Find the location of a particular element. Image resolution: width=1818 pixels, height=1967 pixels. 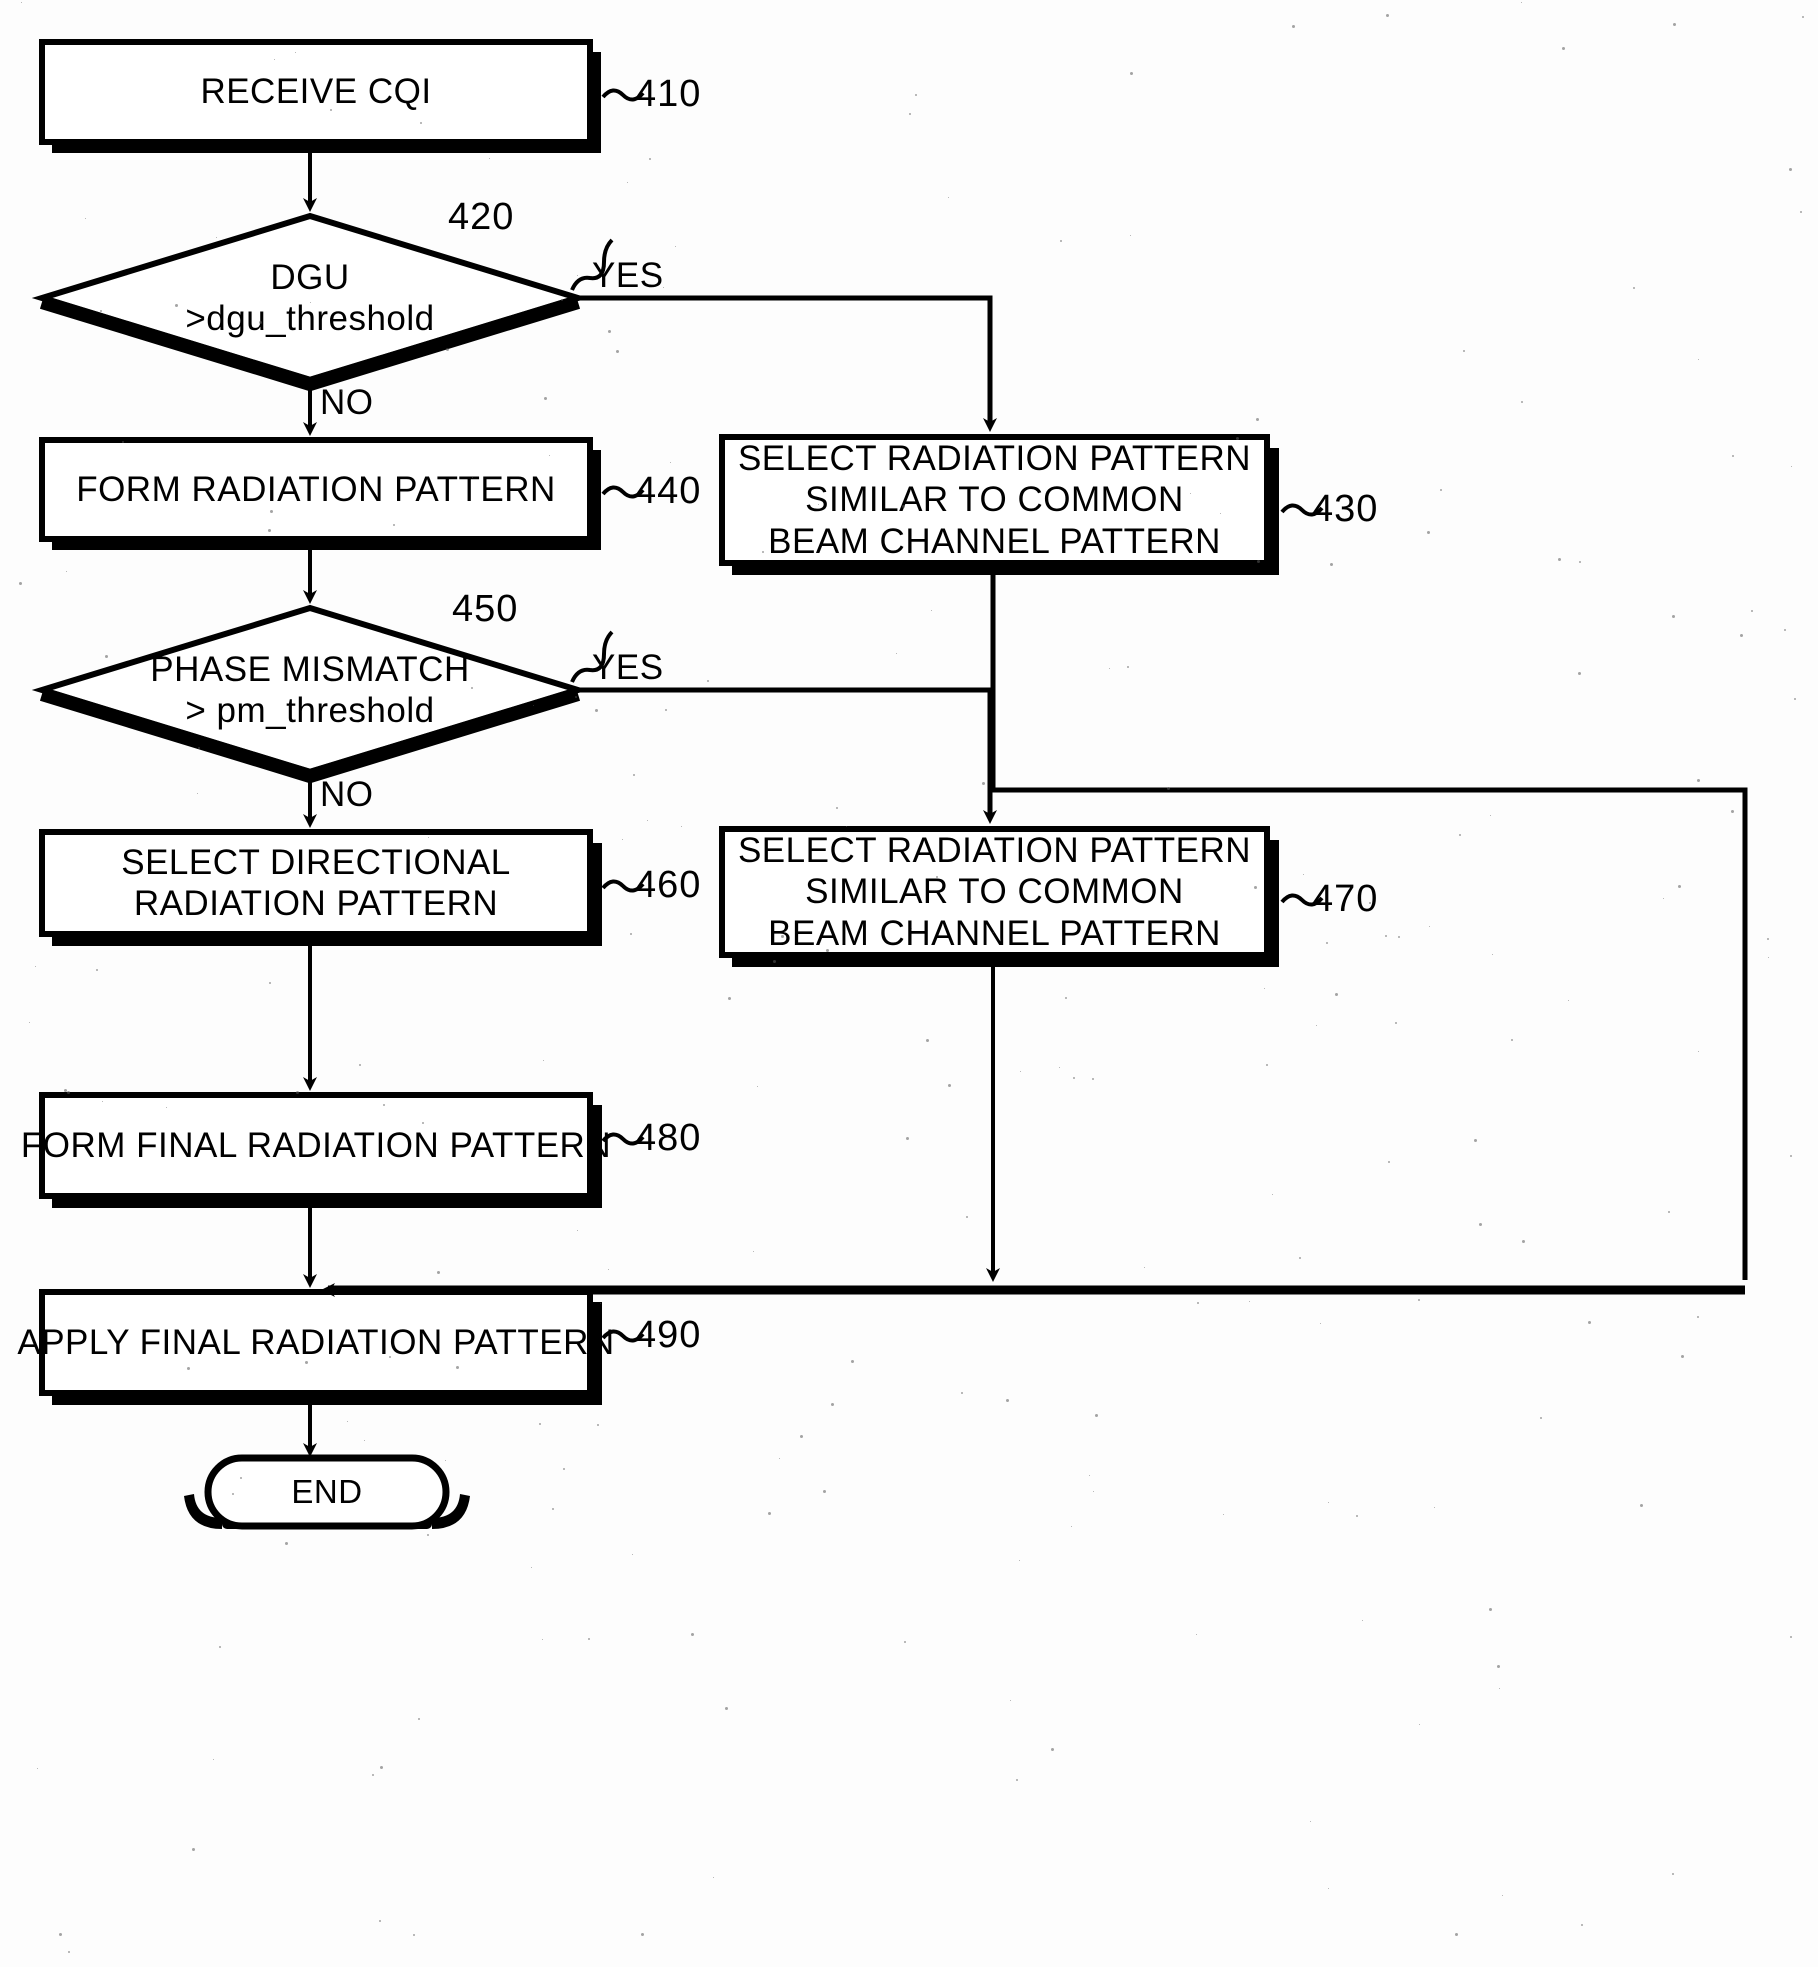

ref-number-450: 450 is located at coordinates (485, 609).